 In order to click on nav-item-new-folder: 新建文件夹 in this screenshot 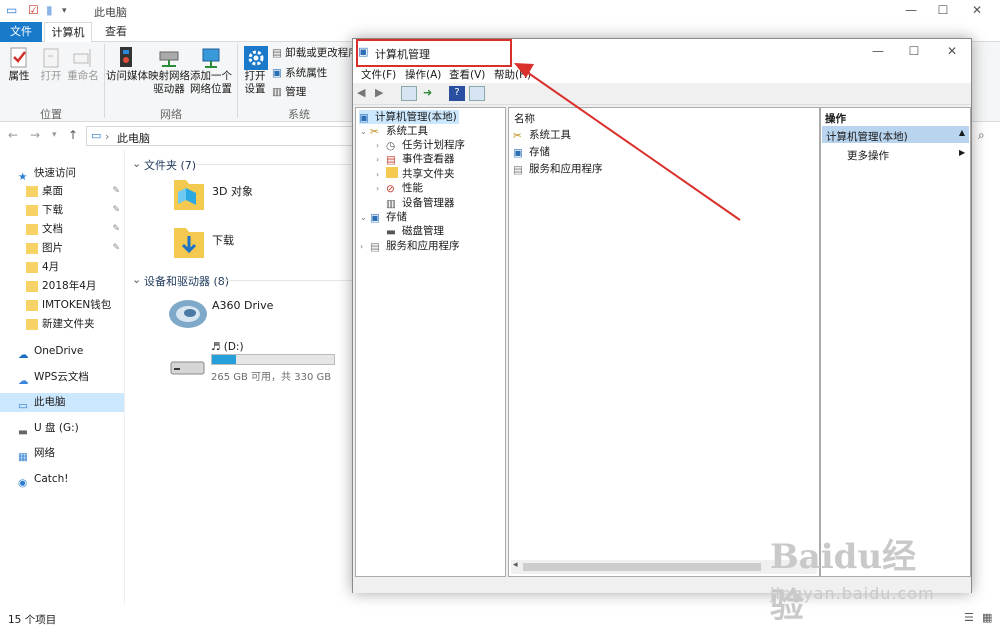, I will do `click(62, 324)`.